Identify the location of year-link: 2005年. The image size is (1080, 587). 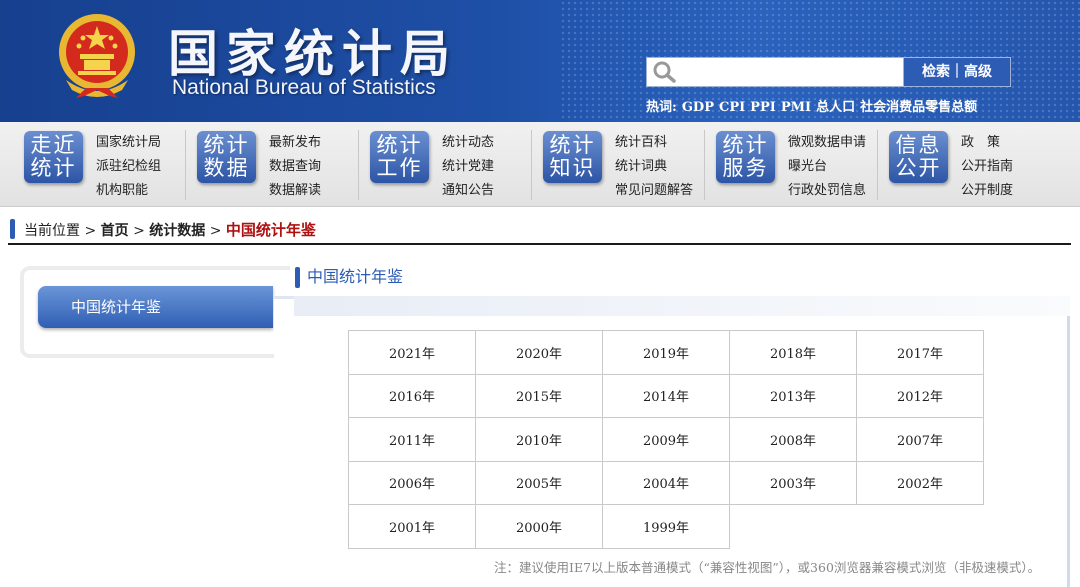
(539, 482).